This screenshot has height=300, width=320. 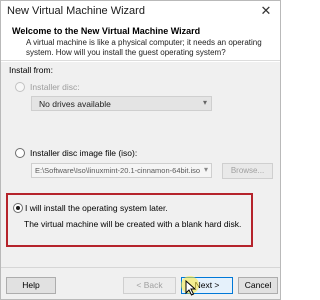 I want to click on iso-file-label: Installer disc image file (iso):, so click(x=84, y=153).